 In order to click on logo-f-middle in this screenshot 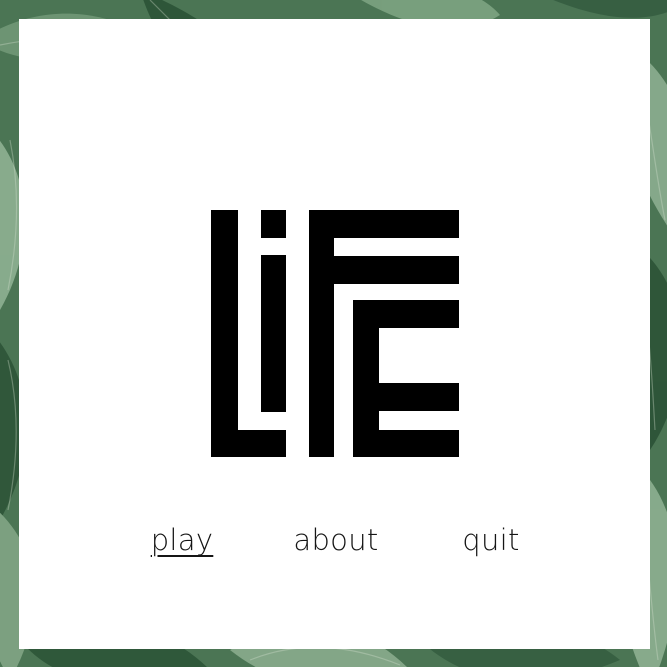, I will do `click(384, 270)`.